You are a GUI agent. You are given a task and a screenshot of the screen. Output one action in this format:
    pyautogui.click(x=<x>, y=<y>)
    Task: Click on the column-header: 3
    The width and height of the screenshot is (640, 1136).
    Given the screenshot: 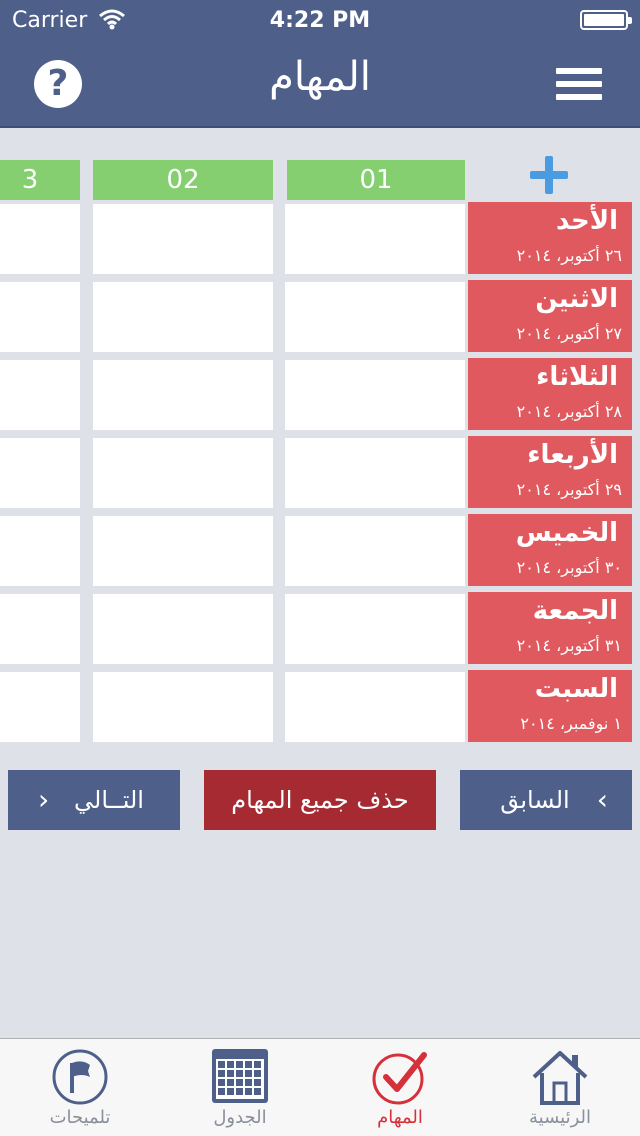 What is the action you would take?
    pyautogui.click(x=40, y=180)
    